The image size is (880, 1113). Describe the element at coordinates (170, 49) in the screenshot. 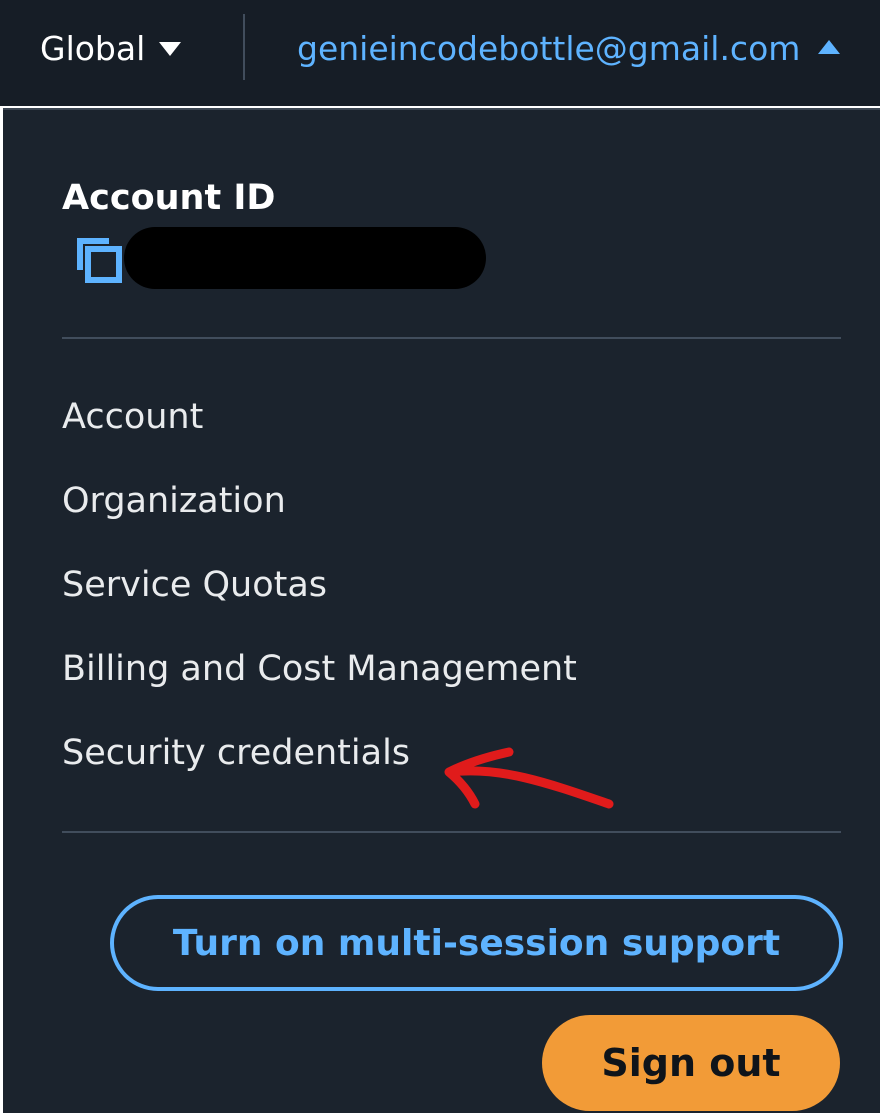

I see `caret-down-icon` at that location.